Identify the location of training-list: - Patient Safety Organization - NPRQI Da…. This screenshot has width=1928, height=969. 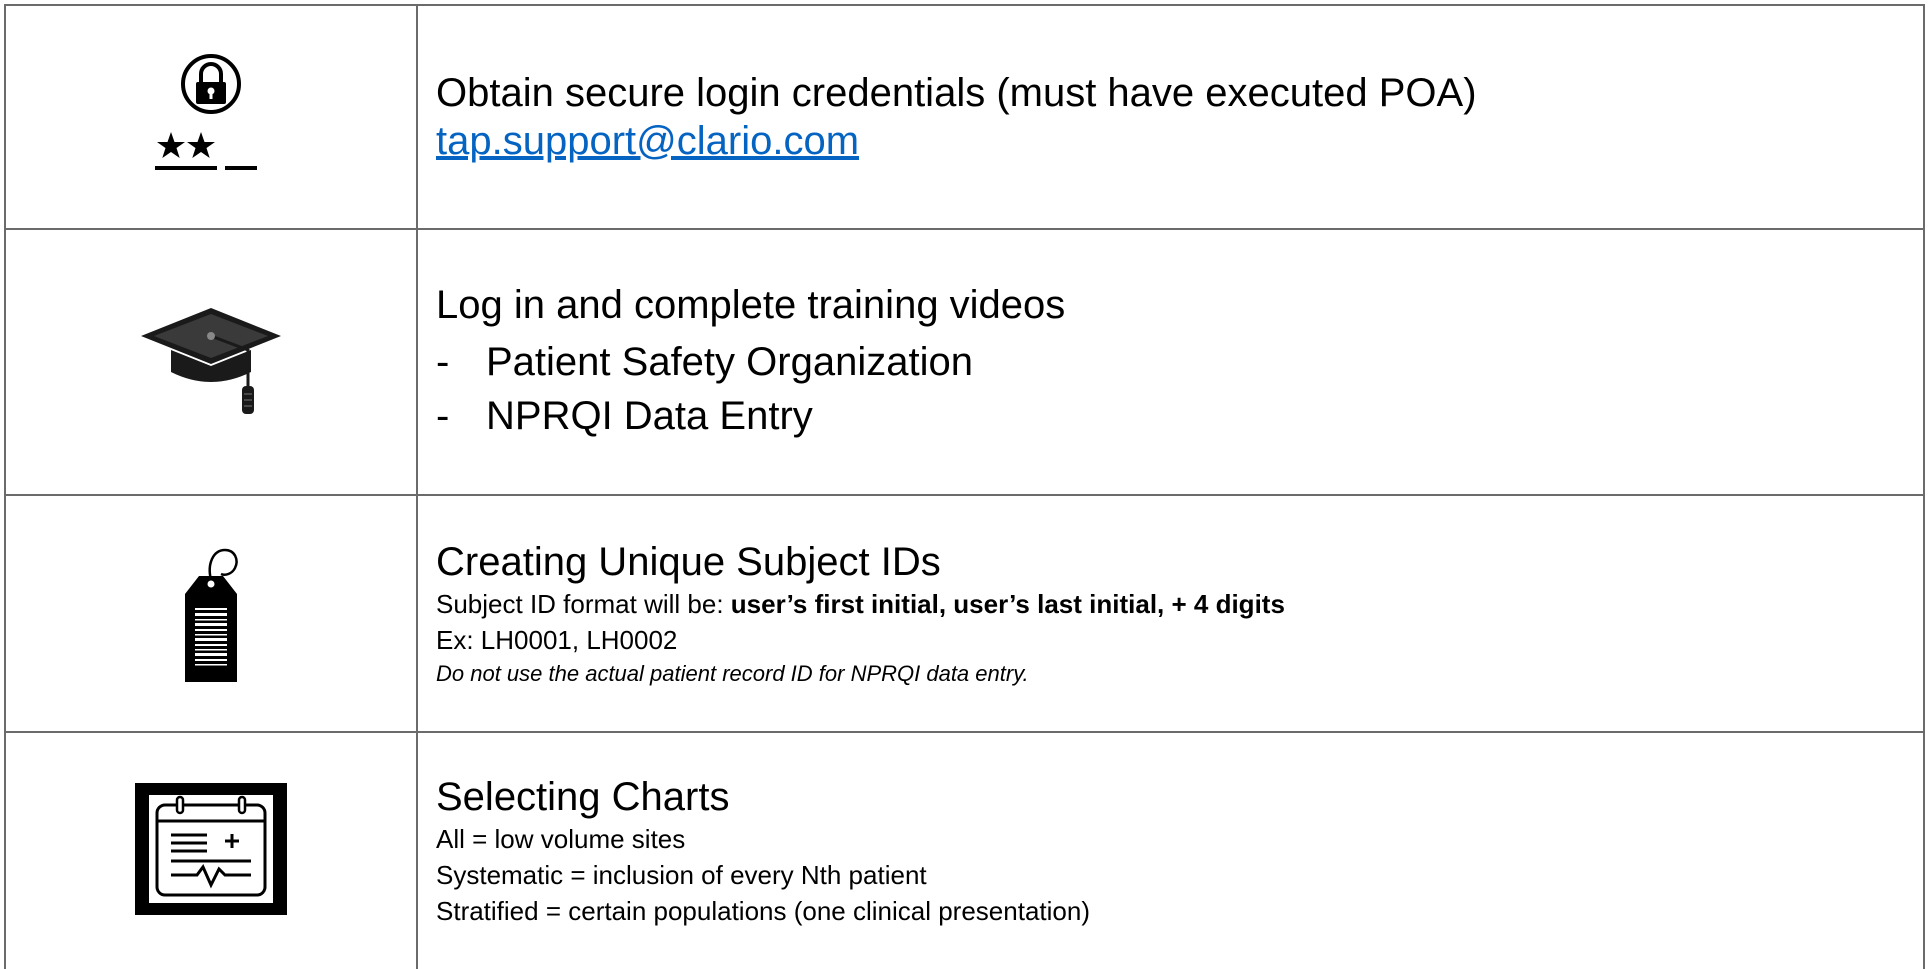
(1179, 389).